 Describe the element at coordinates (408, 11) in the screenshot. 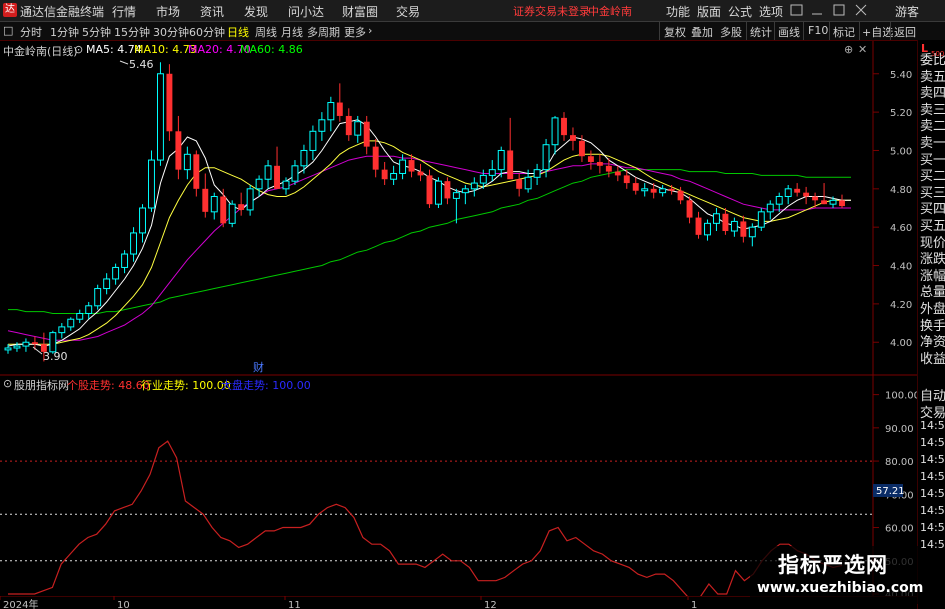

I see `menu-jiaoyi: 交易` at that location.